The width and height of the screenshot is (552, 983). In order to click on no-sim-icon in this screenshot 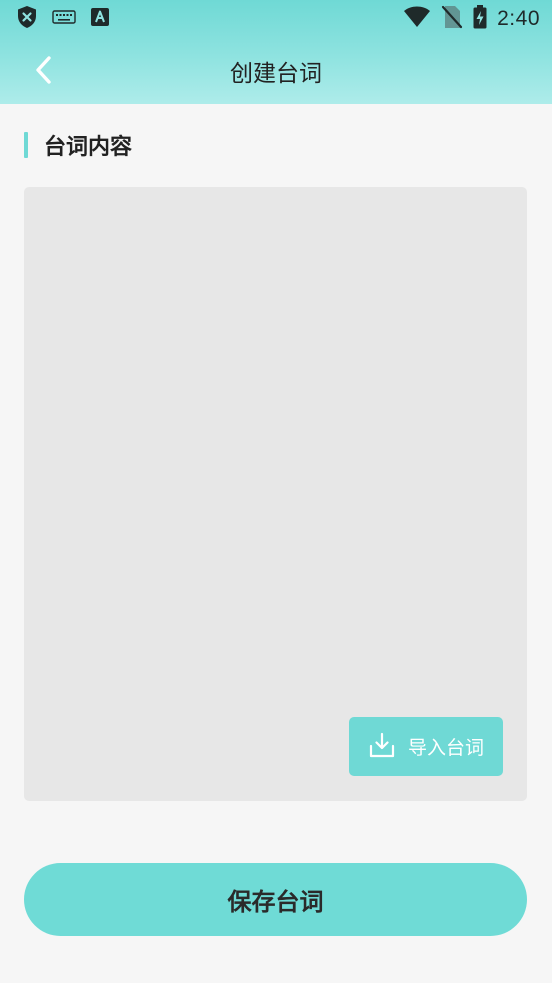, I will do `click(452, 19)`.